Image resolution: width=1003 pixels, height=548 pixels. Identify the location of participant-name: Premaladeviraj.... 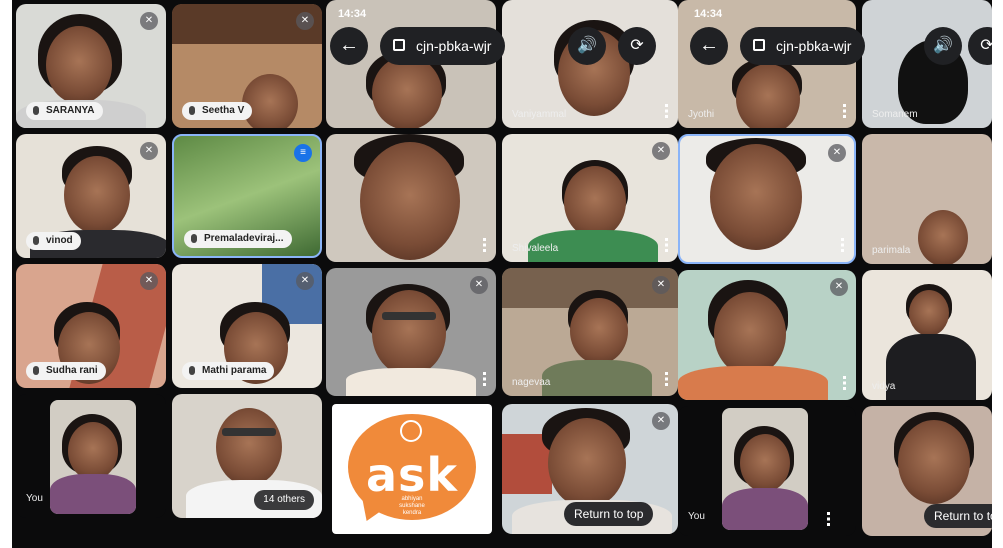
(244, 238).